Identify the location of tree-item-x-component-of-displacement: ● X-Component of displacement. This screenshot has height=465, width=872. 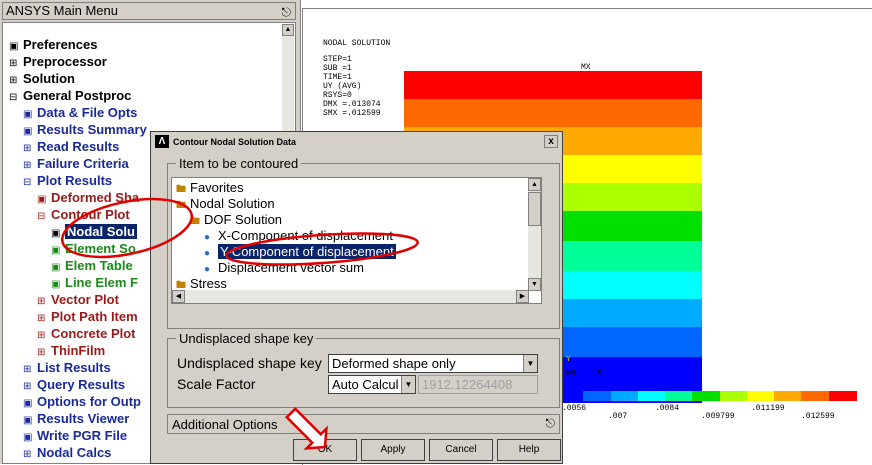
(298, 236).